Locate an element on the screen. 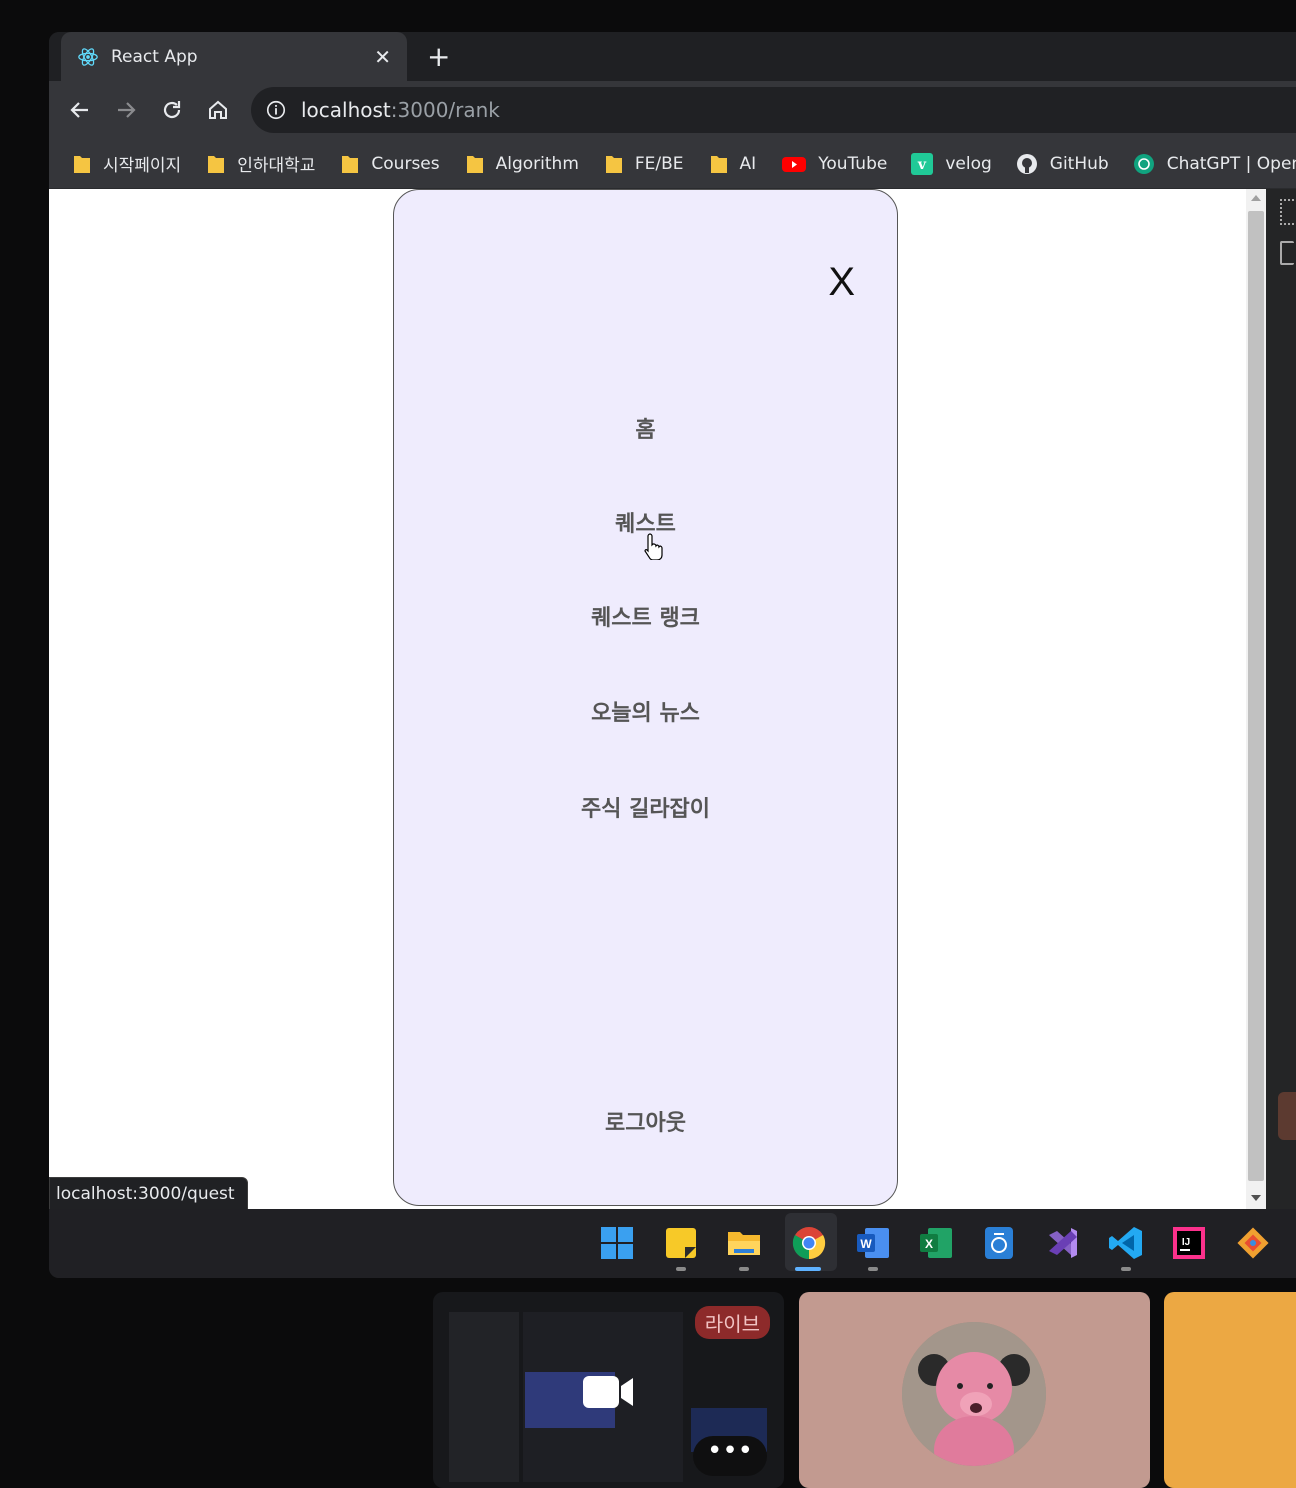 The image size is (1296, 1488). bookmark-chatgpt: ChatGPT | OpenA is located at coordinates (1214, 164).